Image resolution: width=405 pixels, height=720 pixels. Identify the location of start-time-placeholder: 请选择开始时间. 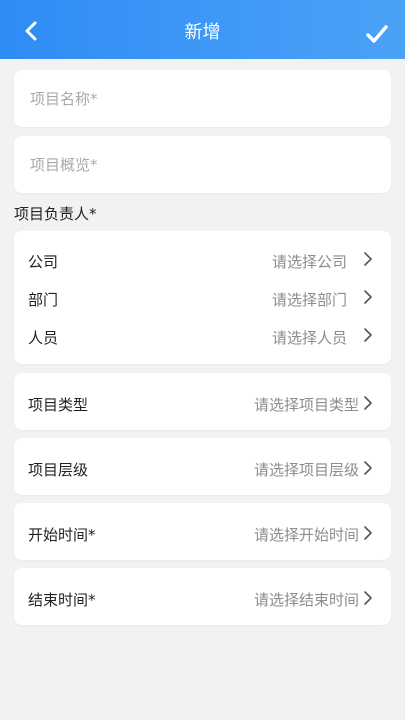
(306, 535).